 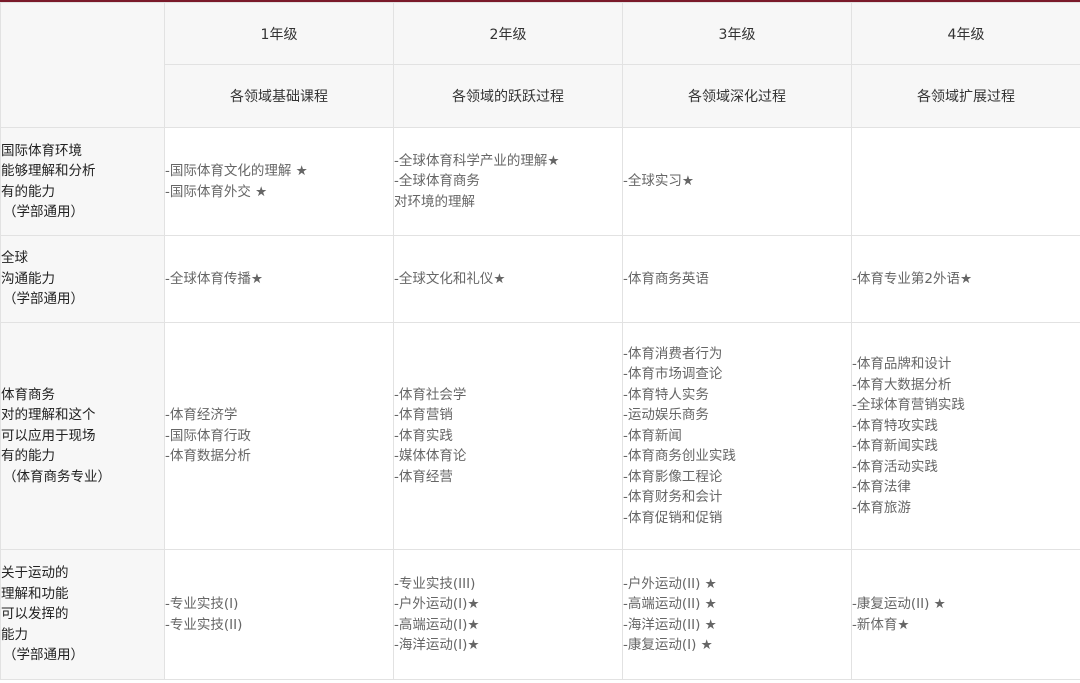 I want to click on course-item: -体育旅游, so click(x=881, y=507).